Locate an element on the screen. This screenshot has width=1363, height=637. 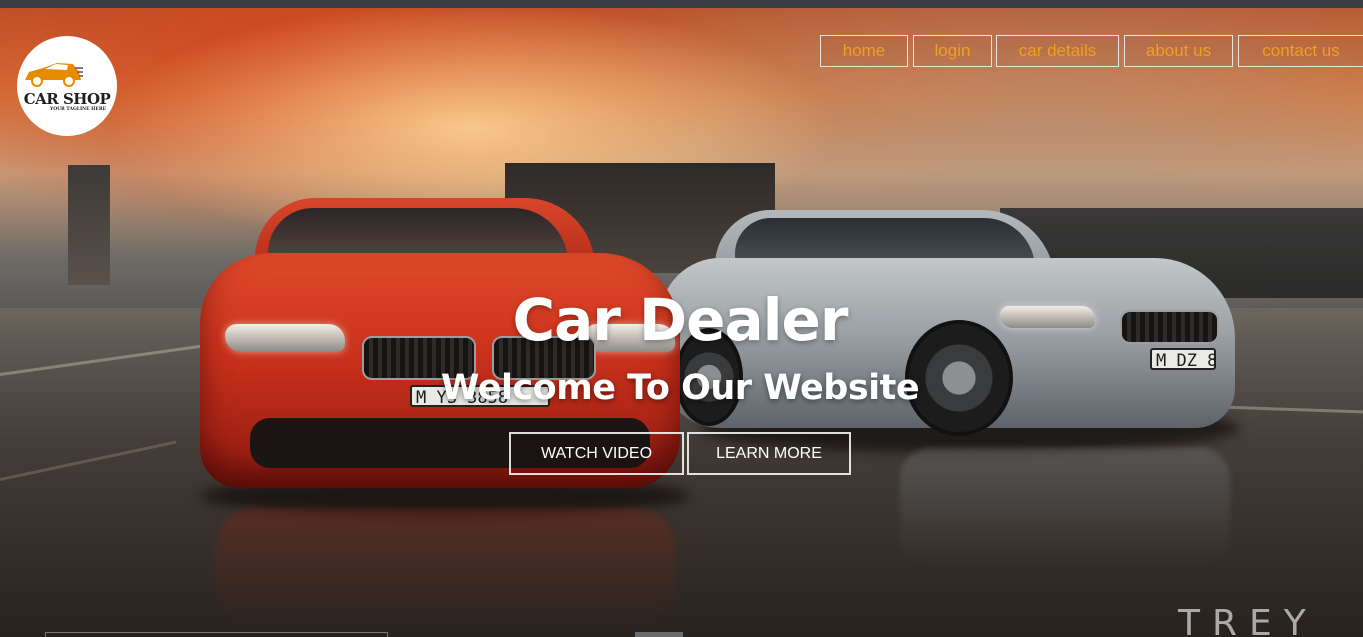
watch-video-button: WATCH VIDEO is located at coordinates (596, 453).